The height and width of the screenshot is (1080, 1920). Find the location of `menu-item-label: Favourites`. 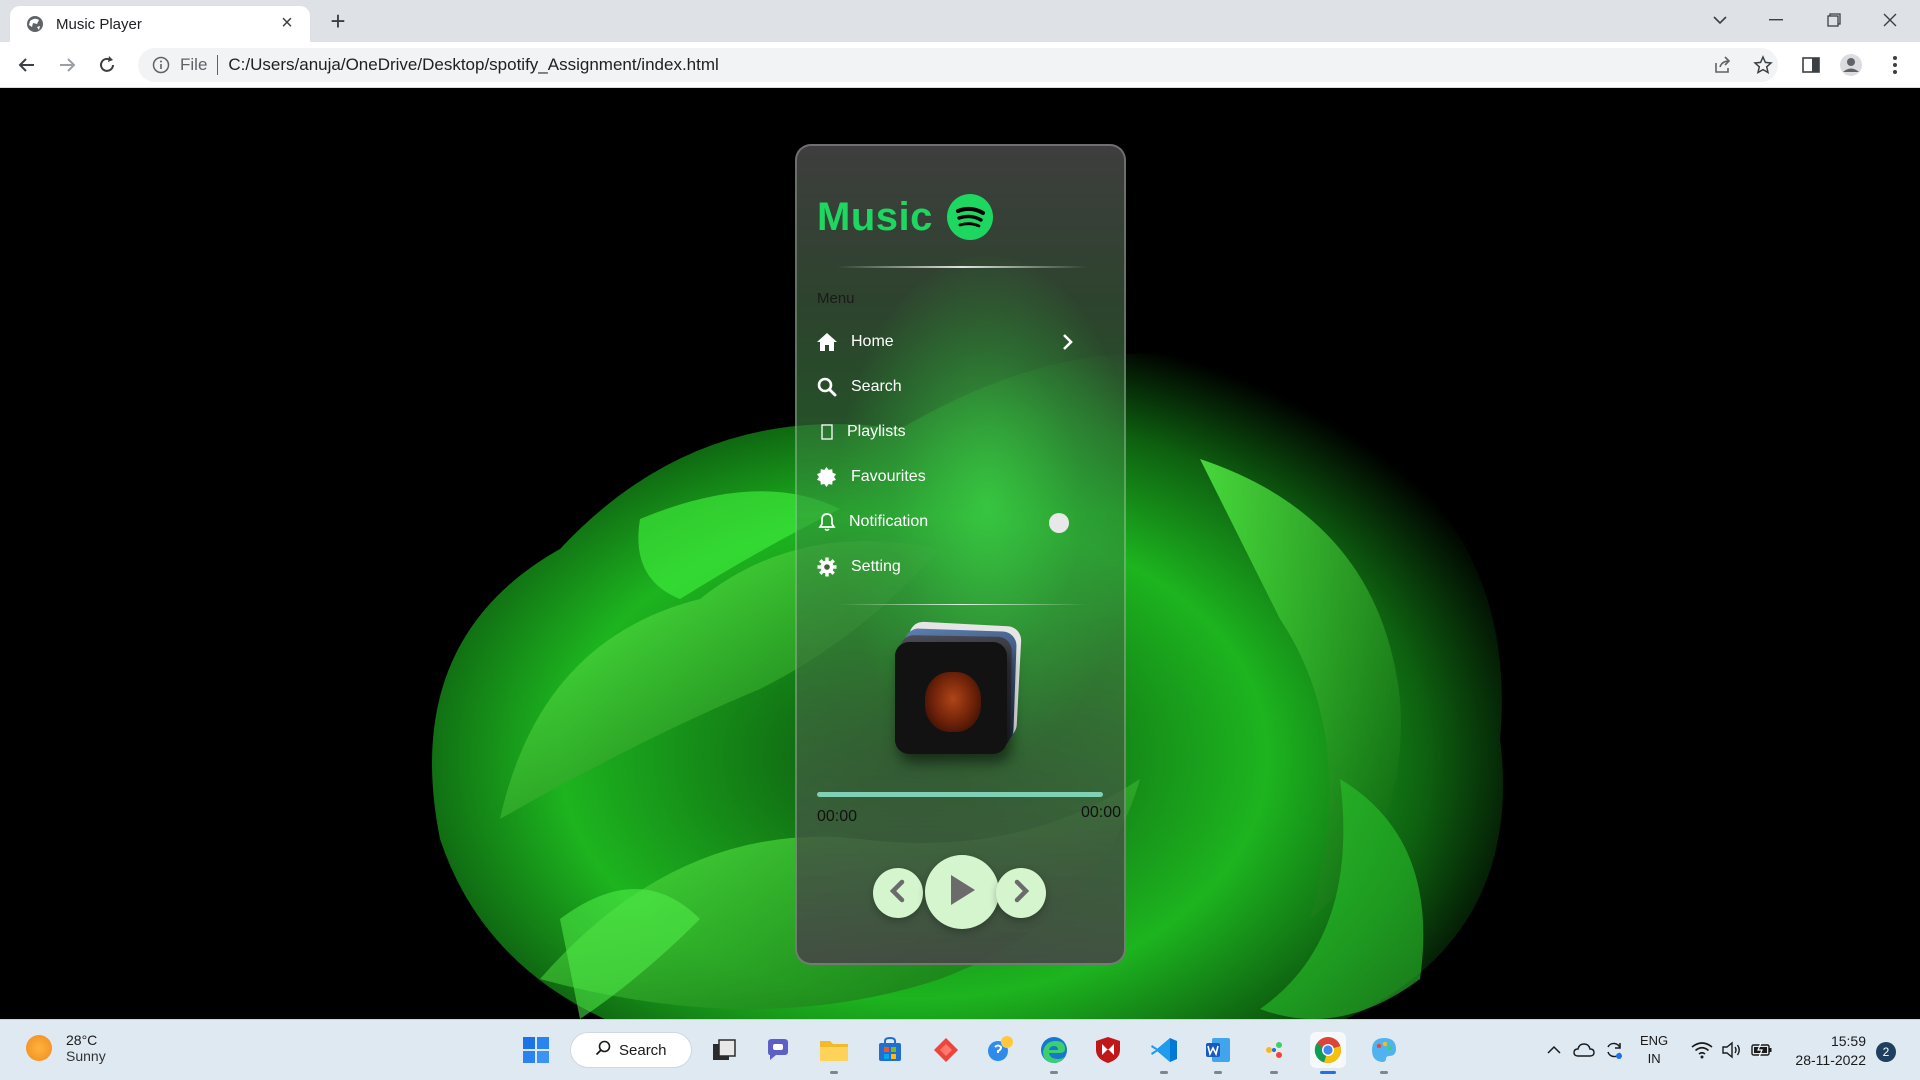

menu-item-label: Favourites is located at coordinates (888, 476).